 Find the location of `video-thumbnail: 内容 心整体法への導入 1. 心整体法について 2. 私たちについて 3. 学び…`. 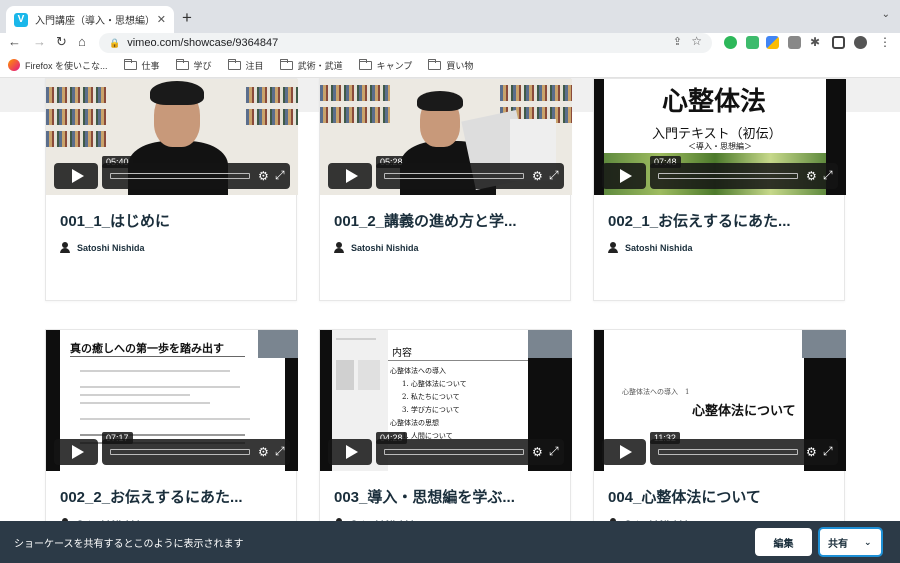

video-thumbnail: 内容 心整体法への導入 1. 心整体法について 2. 私たちについて 3. 学び… is located at coordinates (446, 400).